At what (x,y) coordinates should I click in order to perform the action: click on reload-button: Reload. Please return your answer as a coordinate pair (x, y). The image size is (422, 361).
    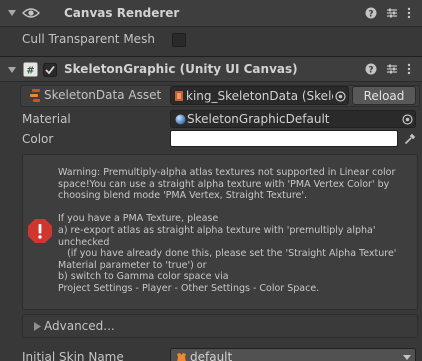
    Looking at the image, I should click on (384, 95).